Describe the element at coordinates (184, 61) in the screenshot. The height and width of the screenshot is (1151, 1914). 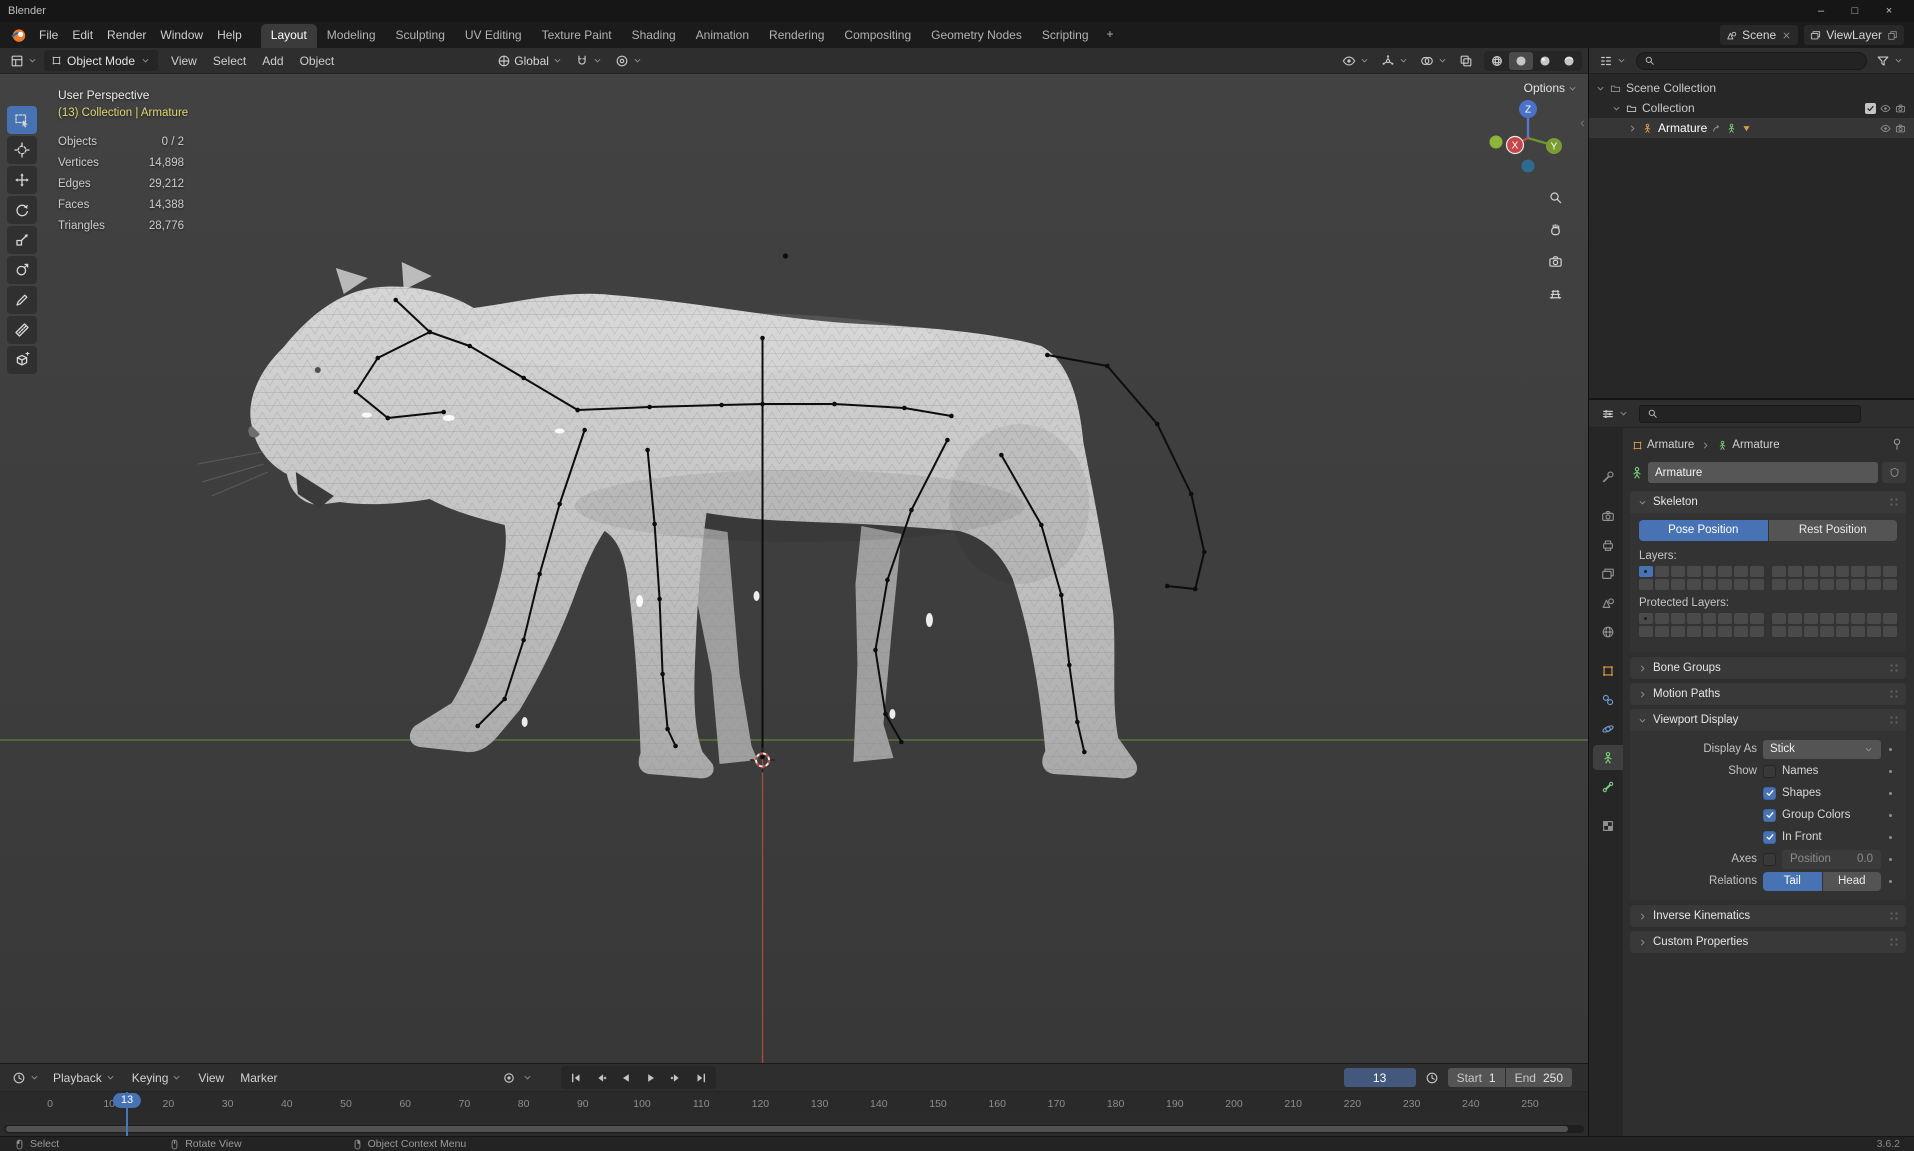
I see `viewport-menu-view: View` at that location.